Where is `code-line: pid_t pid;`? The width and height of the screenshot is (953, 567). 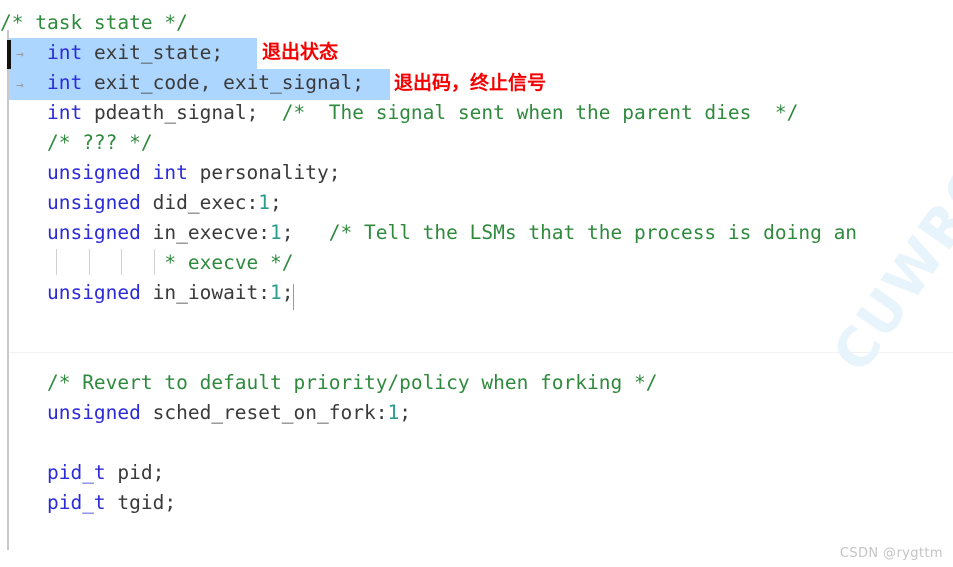
code-line: pid_t pid; is located at coordinates (82, 473).